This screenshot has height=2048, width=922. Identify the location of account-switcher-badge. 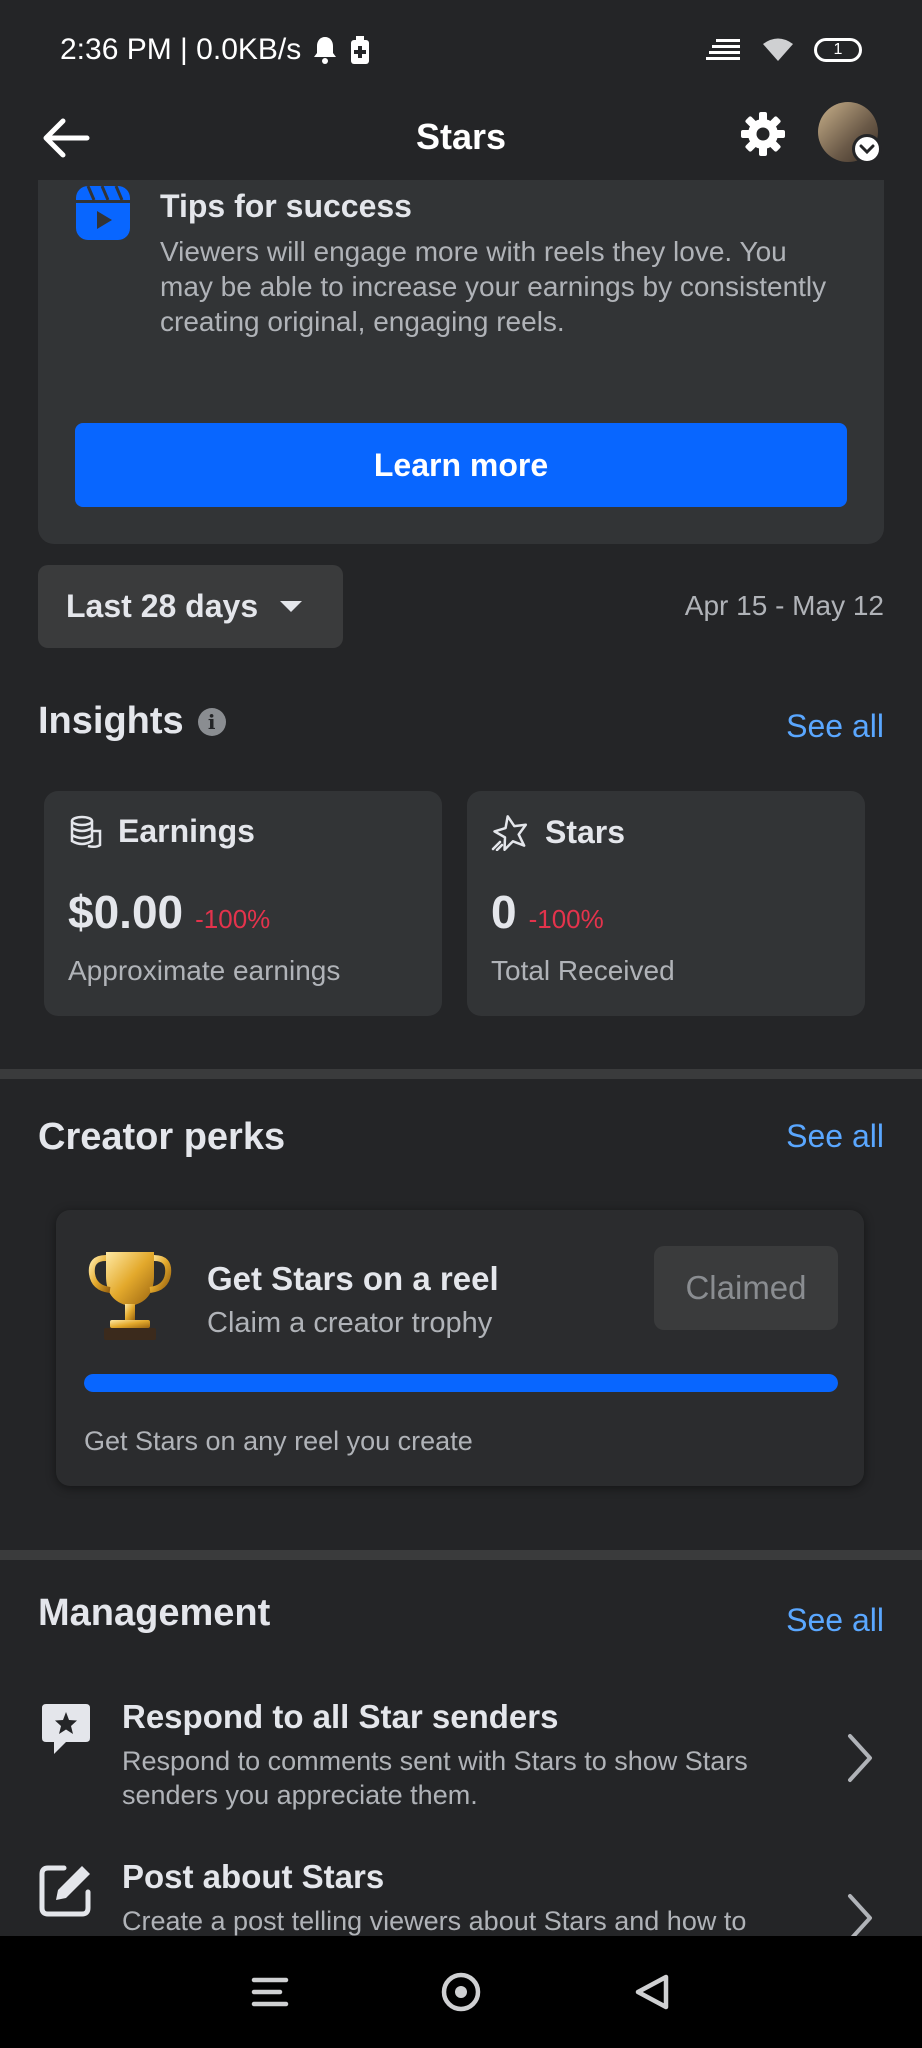
(867, 149).